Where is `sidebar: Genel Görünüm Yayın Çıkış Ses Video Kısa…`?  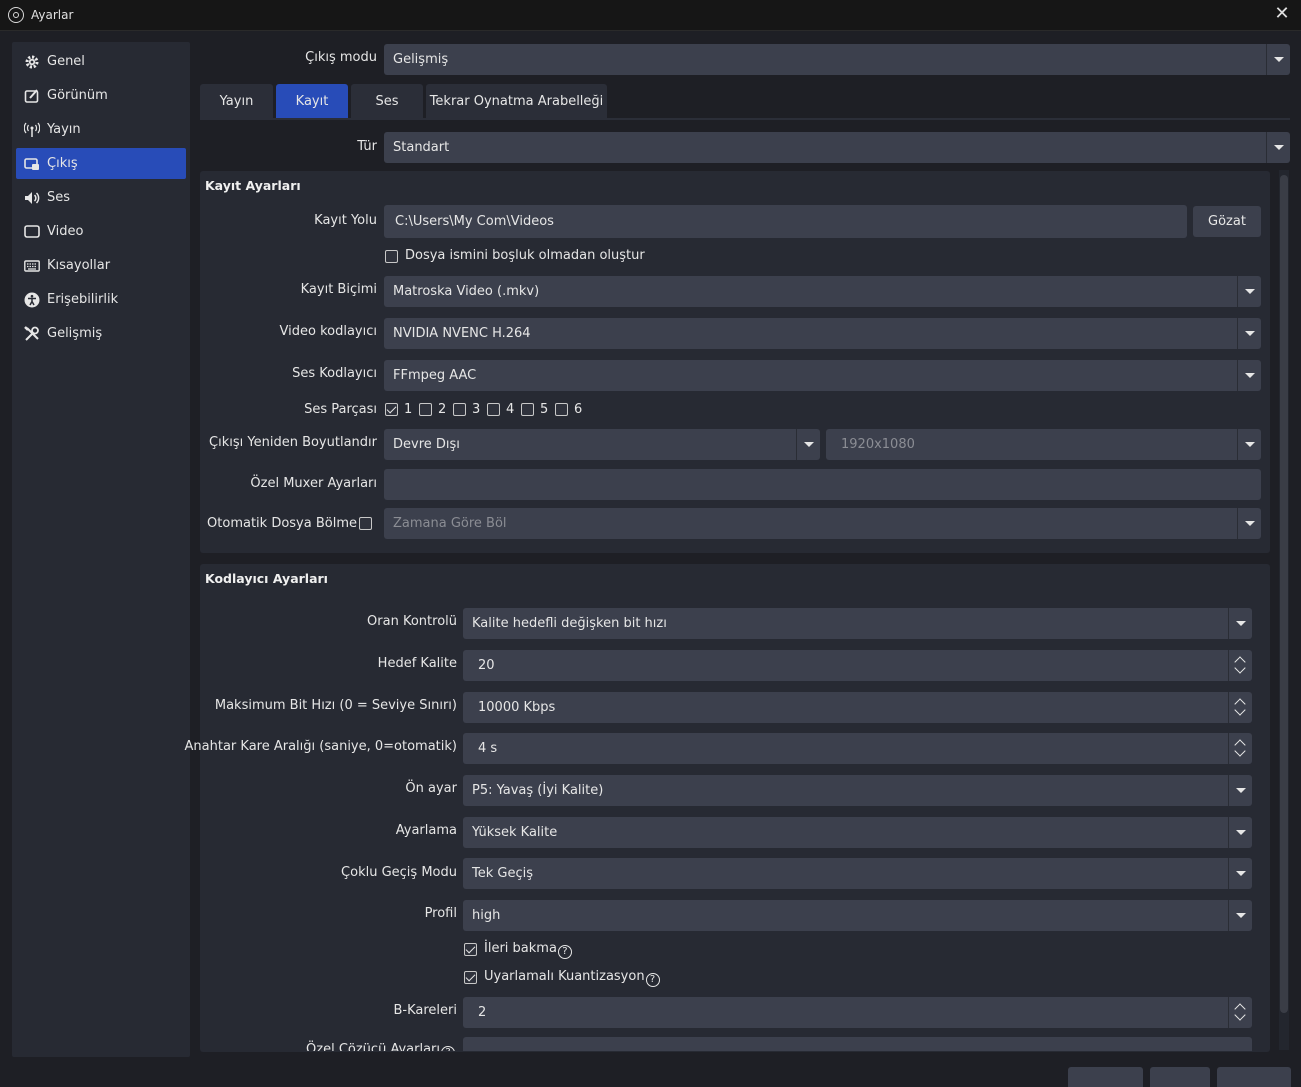
sidebar: Genel Görünüm Yayın Çıkış Ses Video Kısa… is located at coordinates (101, 549).